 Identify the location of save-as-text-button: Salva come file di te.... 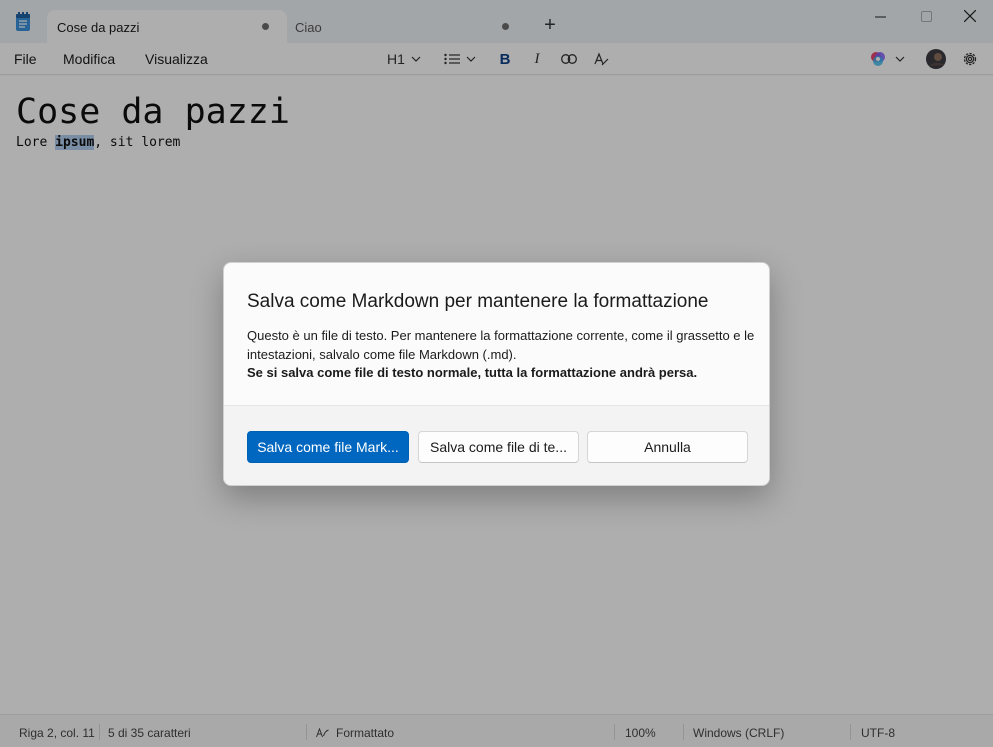
(498, 447).